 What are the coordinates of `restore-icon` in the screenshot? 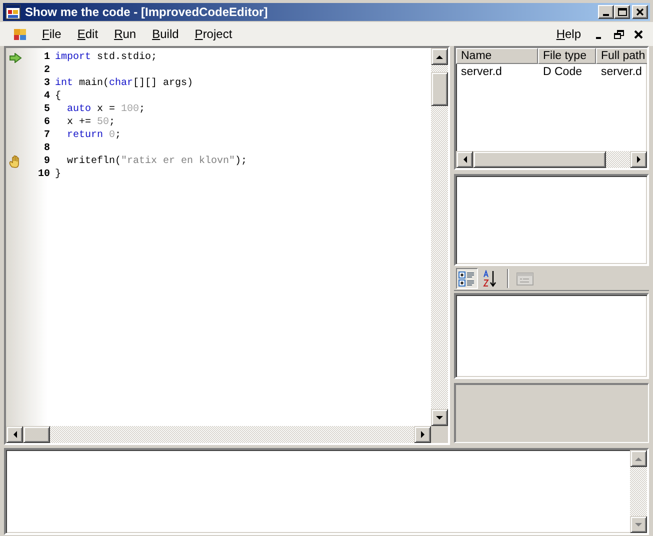 It's located at (619, 34).